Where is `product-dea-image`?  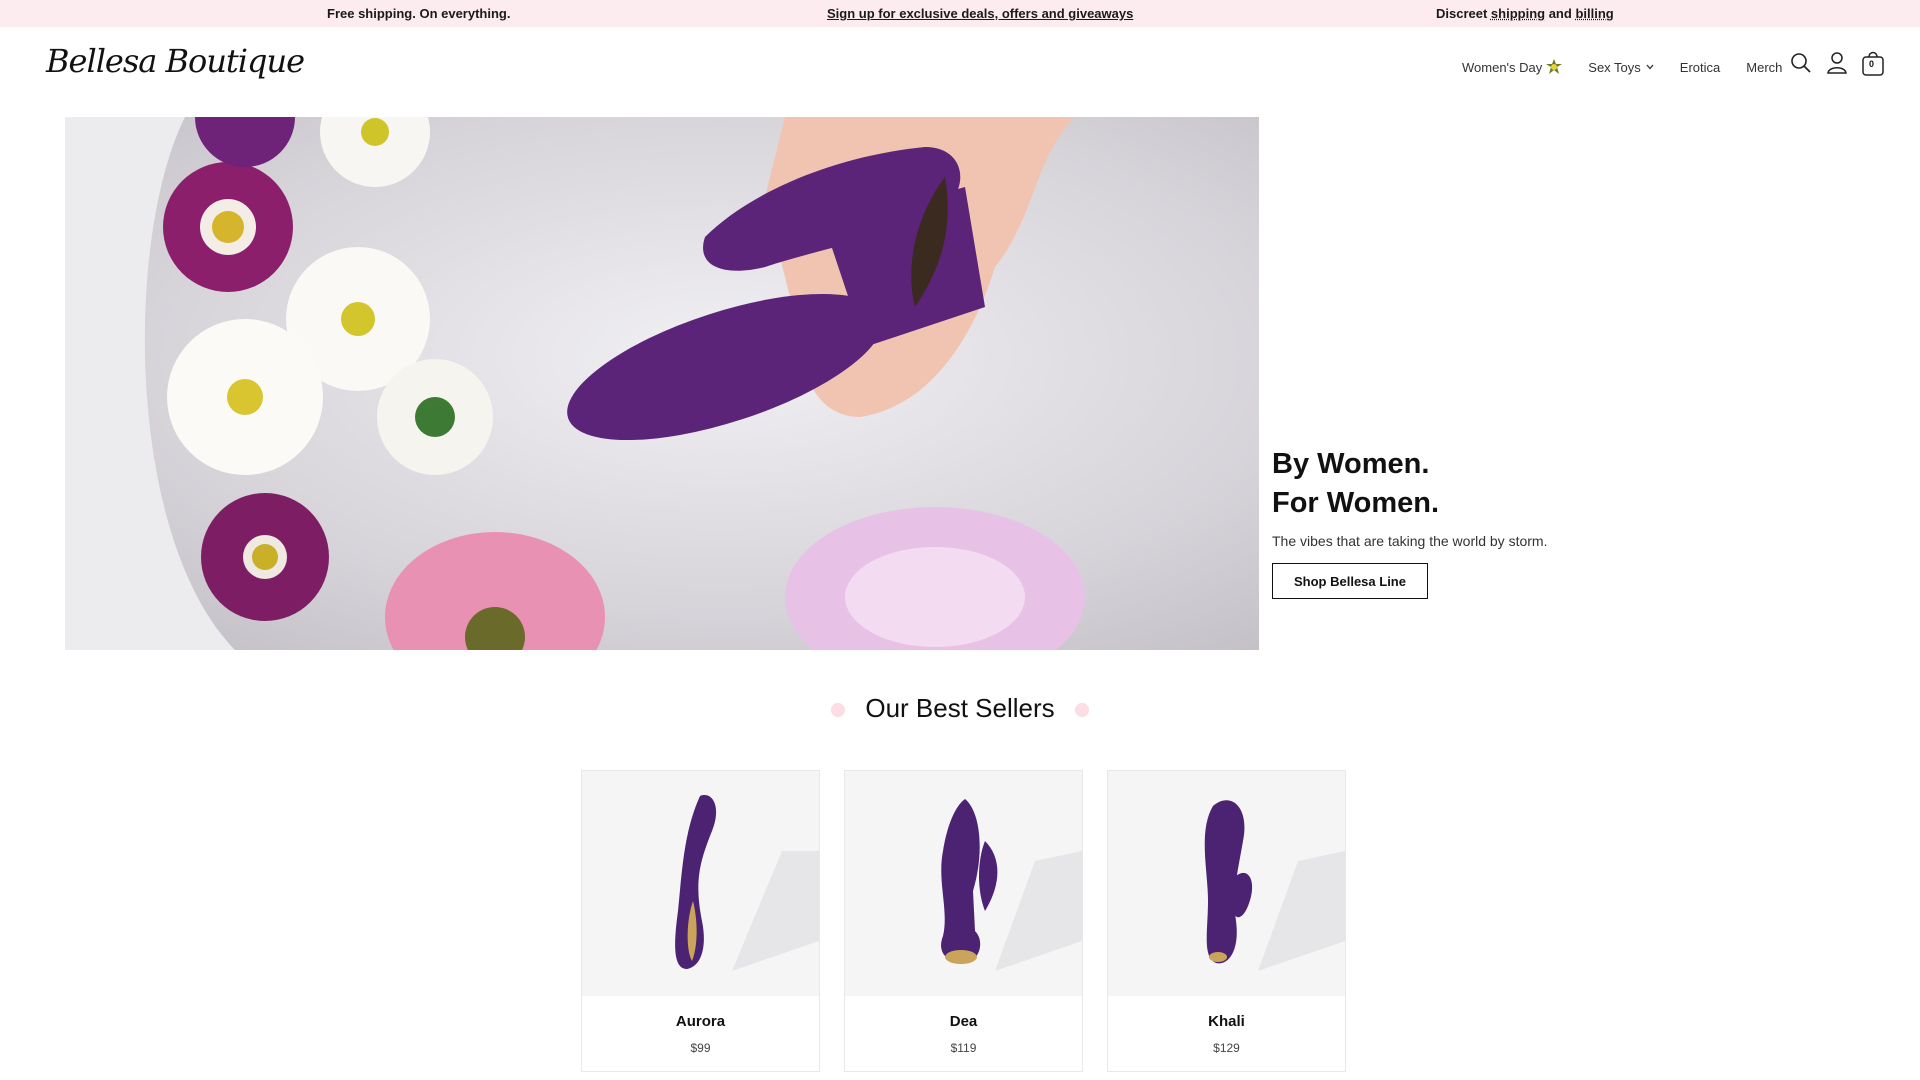 product-dea-image is located at coordinates (1011, 885).